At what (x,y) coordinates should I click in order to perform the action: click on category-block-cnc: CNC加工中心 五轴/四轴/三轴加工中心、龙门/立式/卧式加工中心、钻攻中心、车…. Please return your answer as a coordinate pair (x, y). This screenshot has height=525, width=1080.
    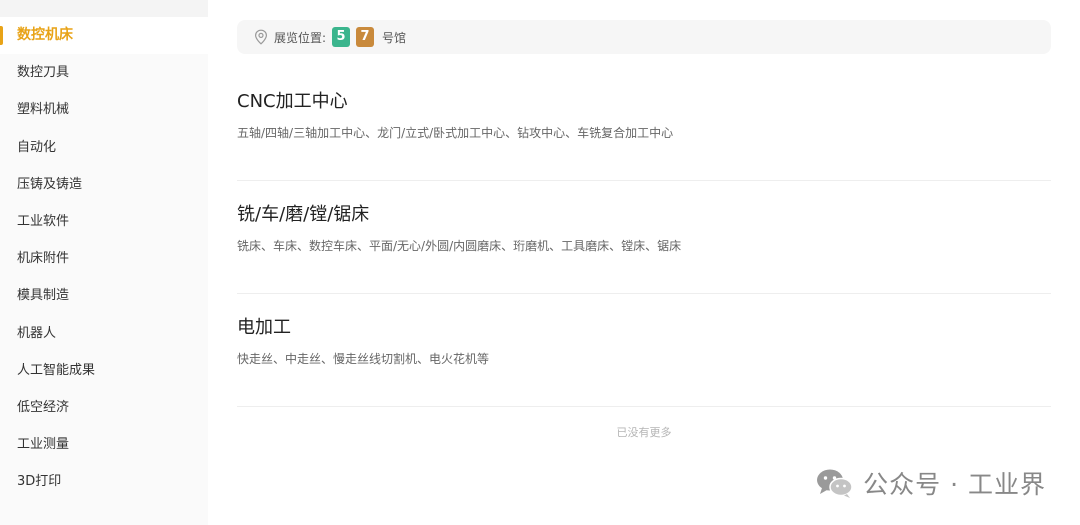
    Looking at the image, I should click on (644, 135).